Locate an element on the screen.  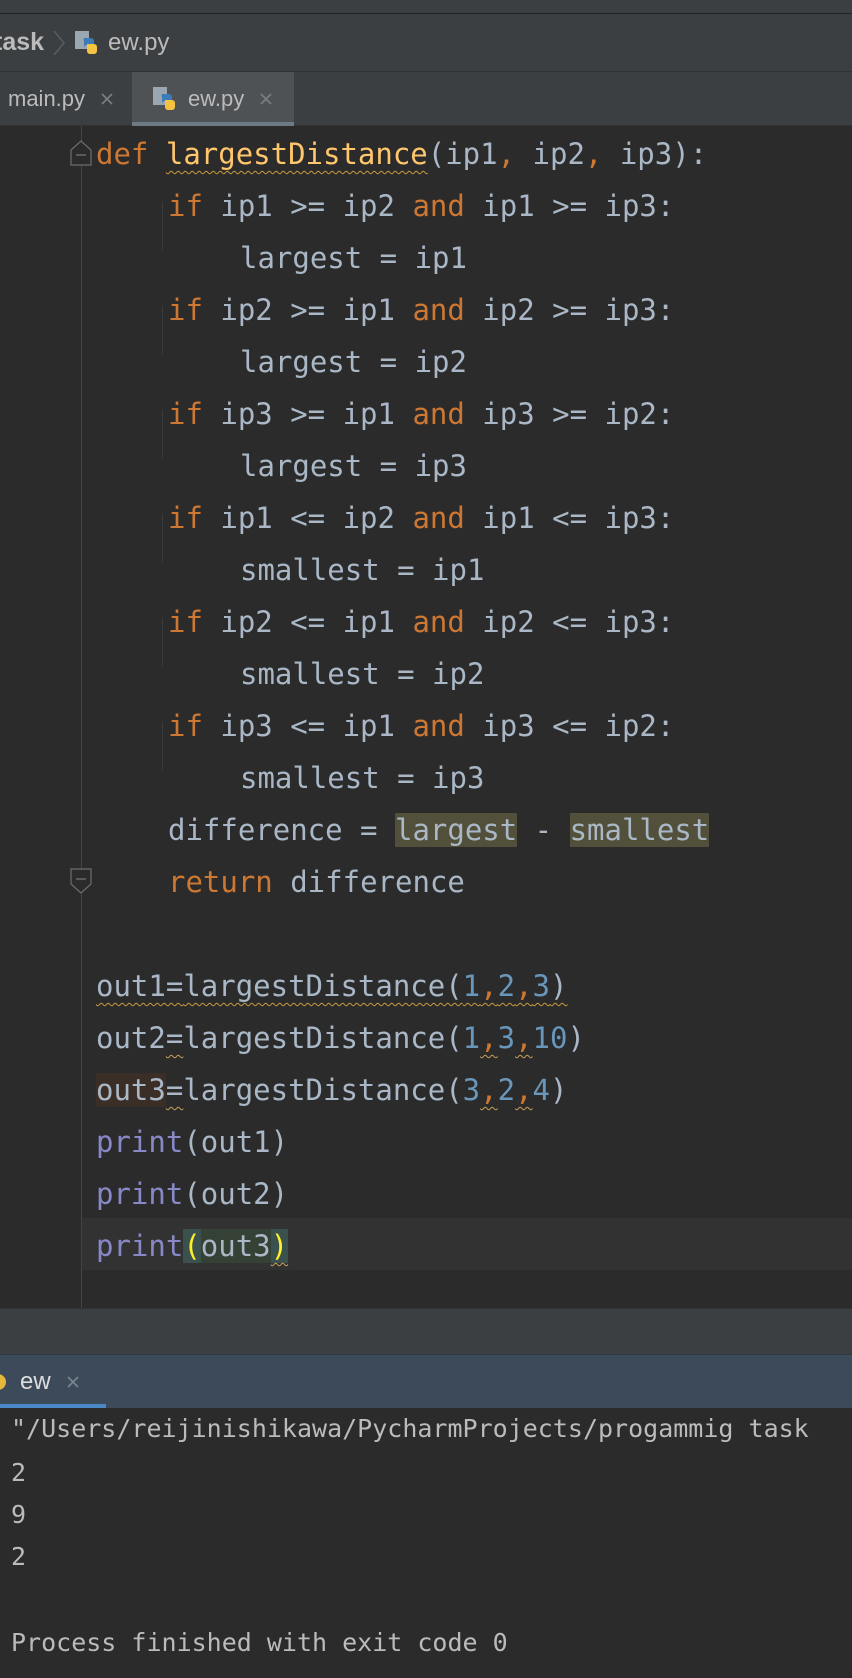
code-line-20: print(out1) is located at coordinates (192, 1142).